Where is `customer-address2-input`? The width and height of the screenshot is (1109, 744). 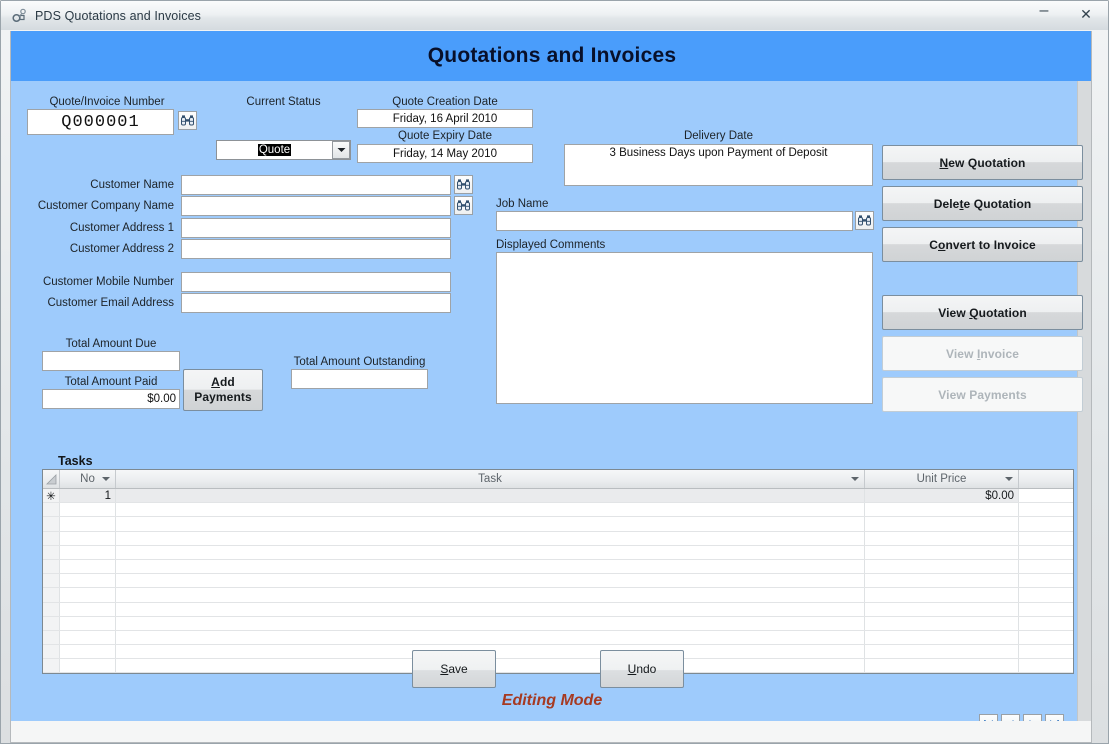 customer-address2-input is located at coordinates (316, 249).